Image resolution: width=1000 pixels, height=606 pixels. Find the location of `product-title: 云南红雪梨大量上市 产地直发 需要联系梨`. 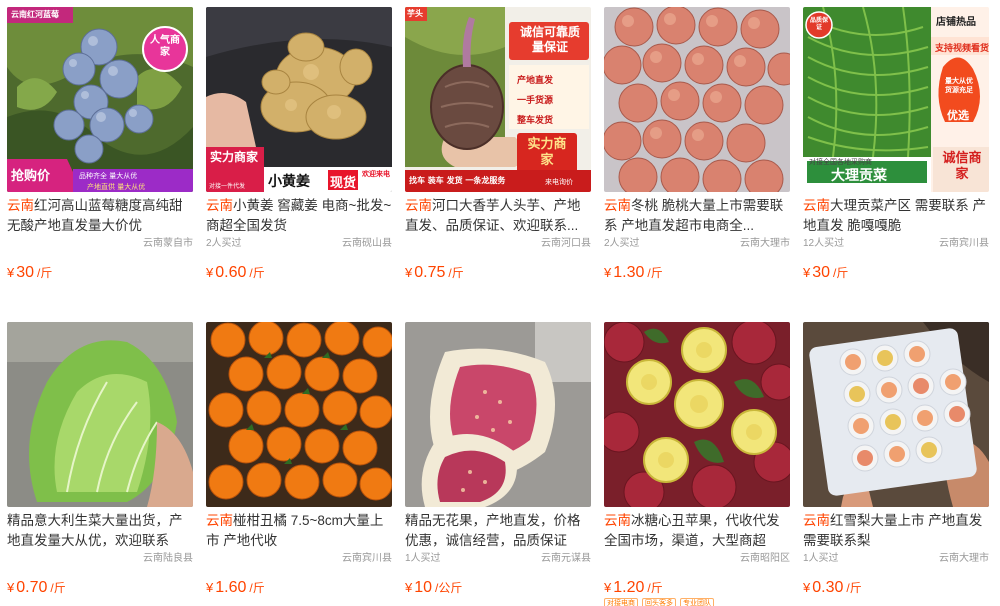

product-title: 云南红雪梨大量上市 产地直发 需要联系梨 is located at coordinates (896, 531).